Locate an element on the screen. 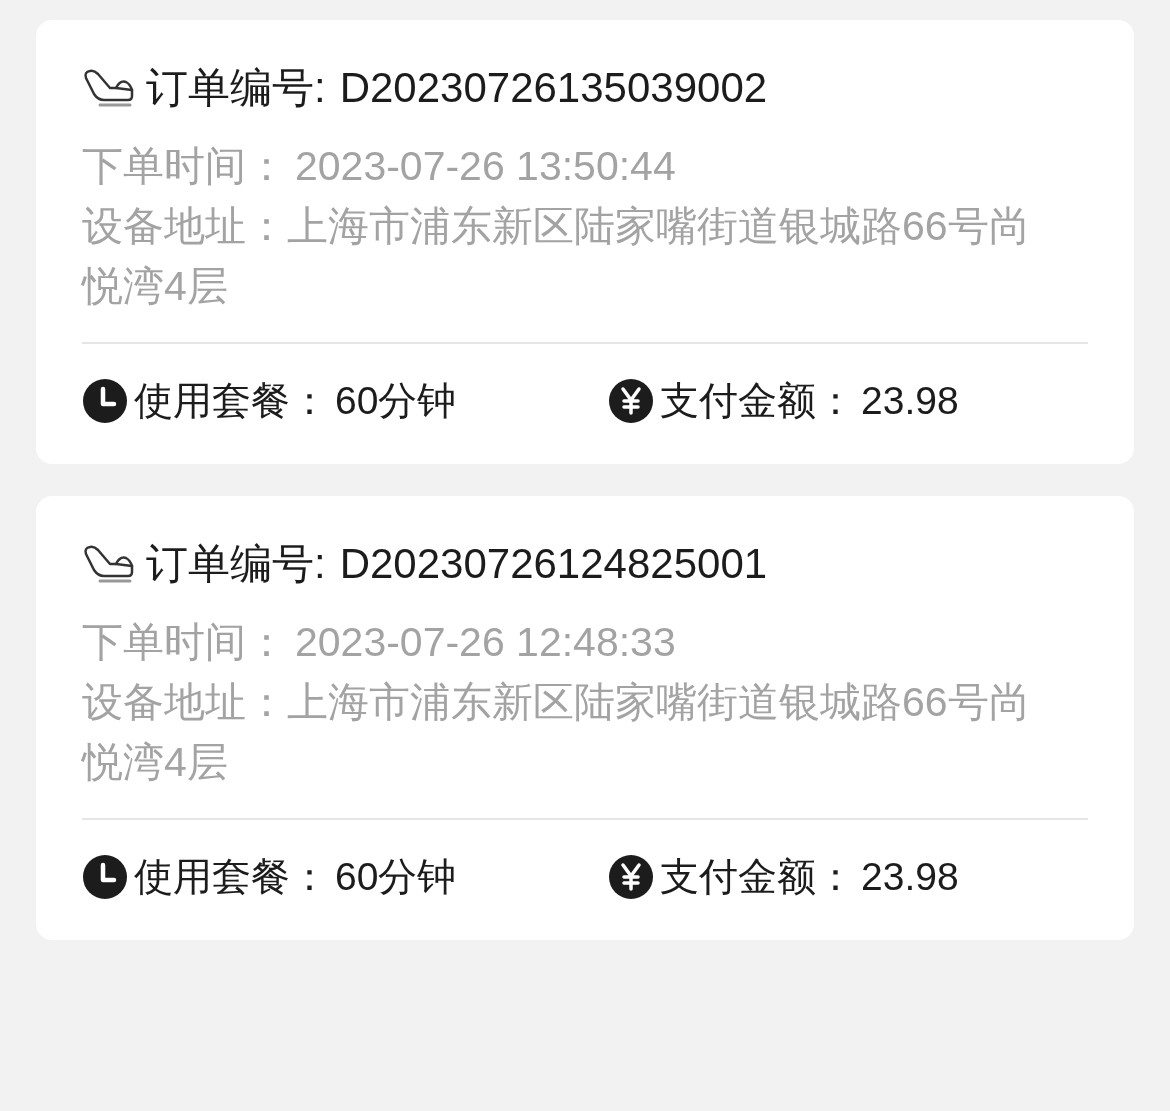 Image resolution: width=1170 pixels, height=1111 pixels. order-time: 2023-07-26 13:50:44 is located at coordinates (485, 166).